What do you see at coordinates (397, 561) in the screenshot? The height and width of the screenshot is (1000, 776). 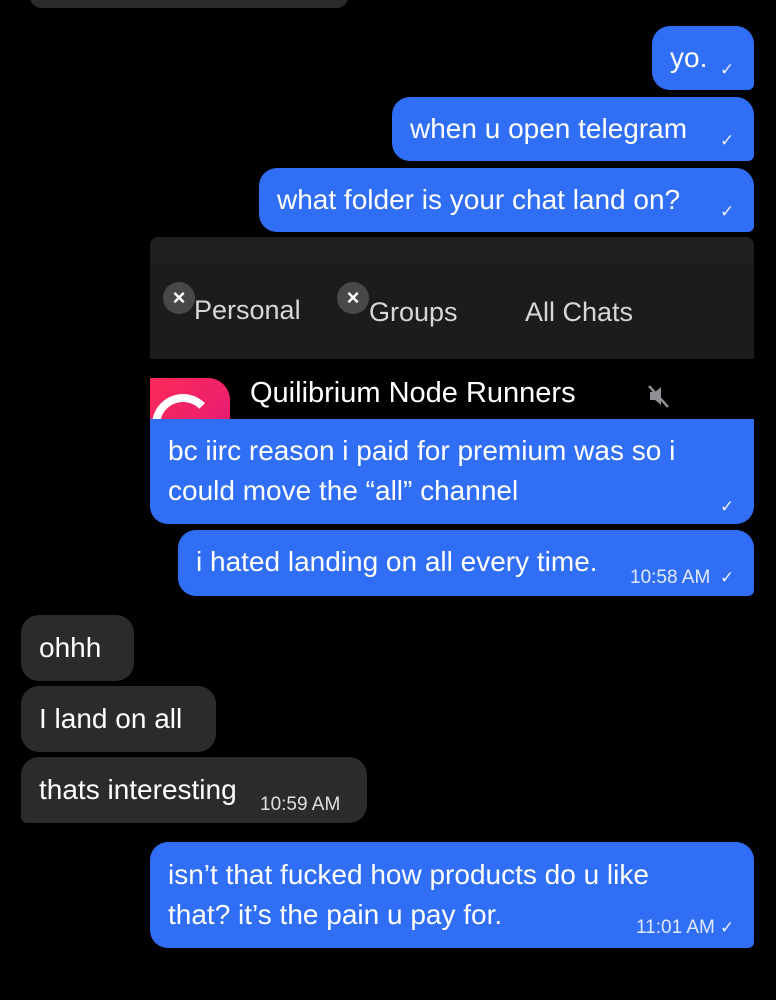 I see `message-text: i hated landing on all every time.` at bounding box center [397, 561].